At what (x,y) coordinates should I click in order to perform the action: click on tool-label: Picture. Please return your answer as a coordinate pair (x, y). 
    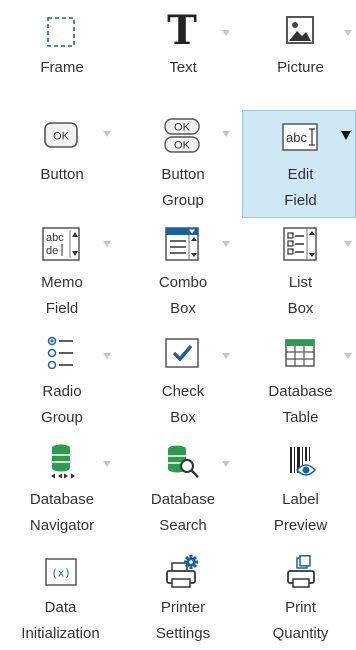
    Looking at the image, I should click on (300, 67).